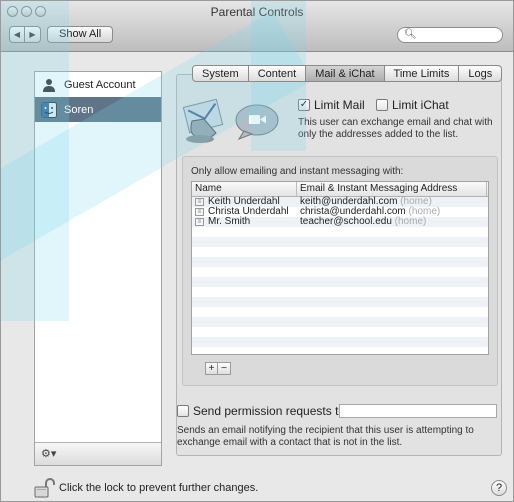  What do you see at coordinates (48, 453) in the screenshot?
I see `gear-icon: ⚙▾` at bounding box center [48, 453].